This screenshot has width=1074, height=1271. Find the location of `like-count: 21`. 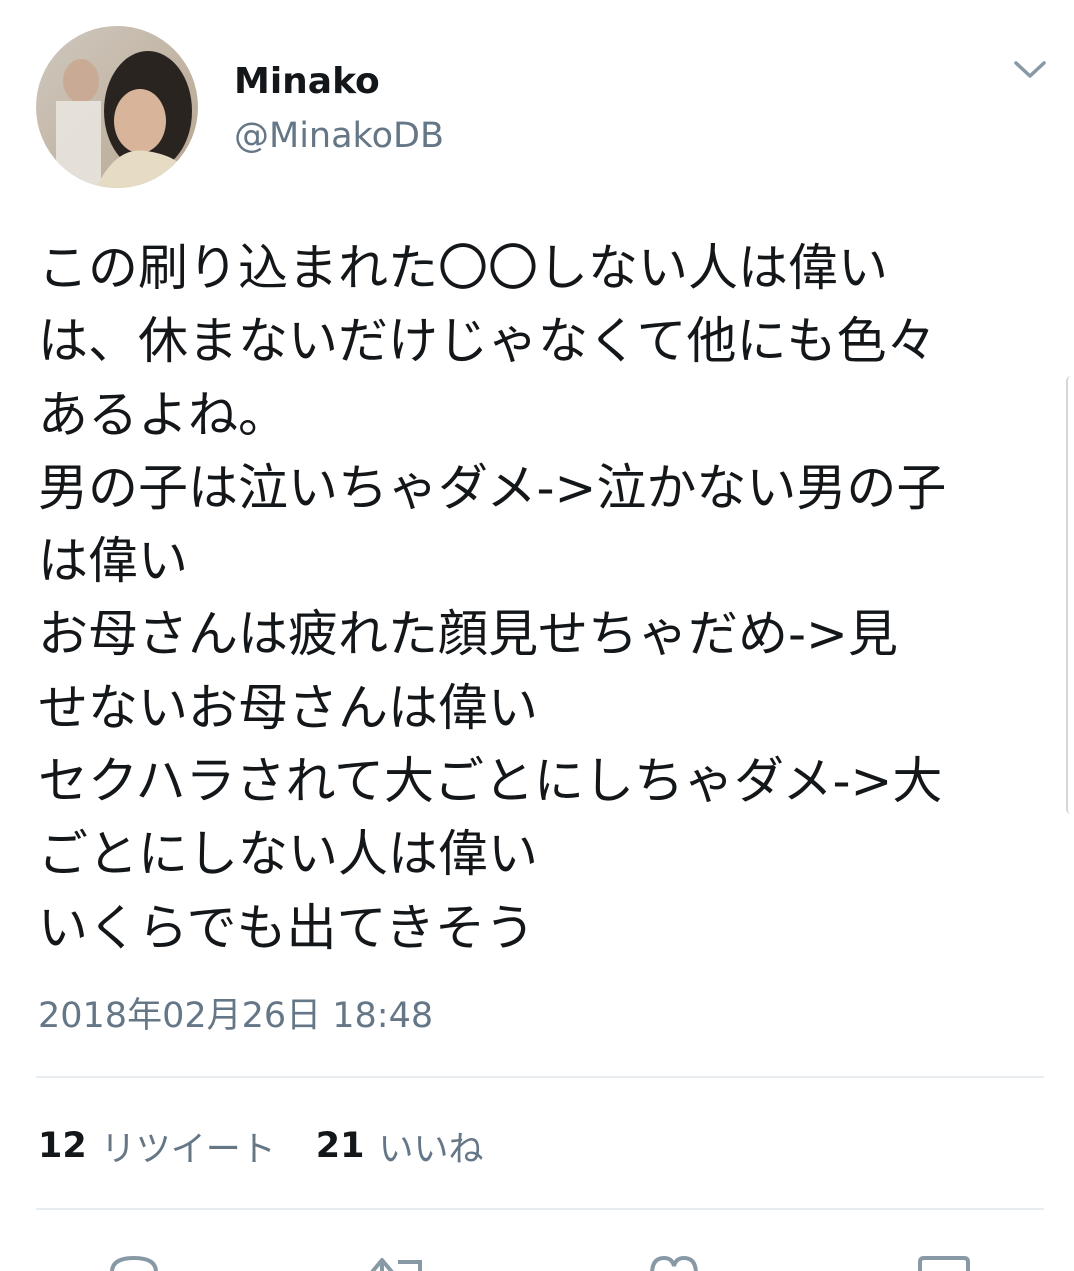

like-count: 21 is located at coordinates (340, 1146).